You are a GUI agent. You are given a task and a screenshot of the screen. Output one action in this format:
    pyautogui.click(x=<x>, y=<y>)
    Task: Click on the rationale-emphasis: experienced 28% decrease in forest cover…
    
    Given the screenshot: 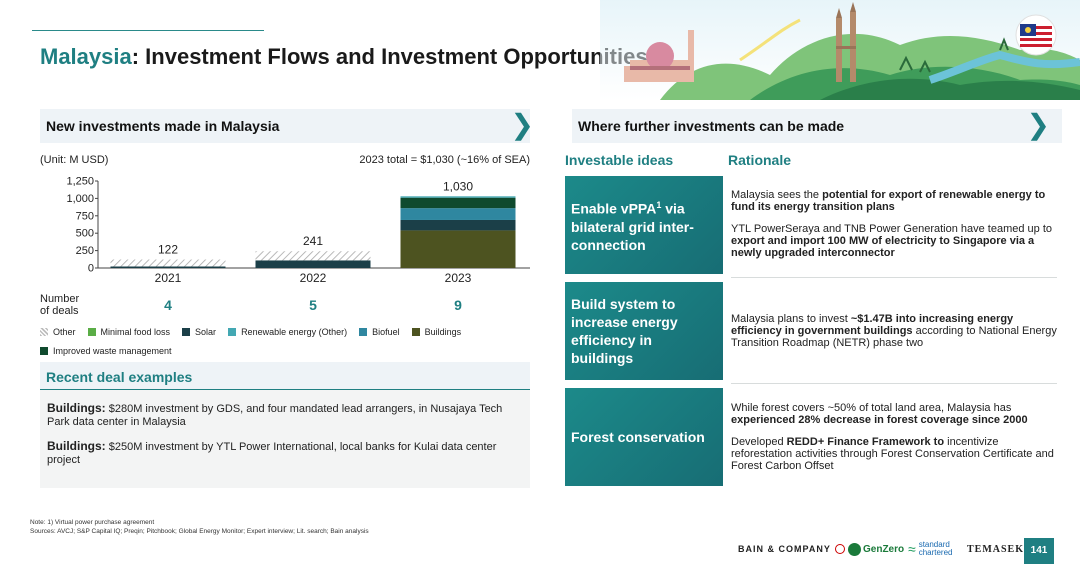 What is the action you would take?
    pyautogui.click(x=879, y=420)
    